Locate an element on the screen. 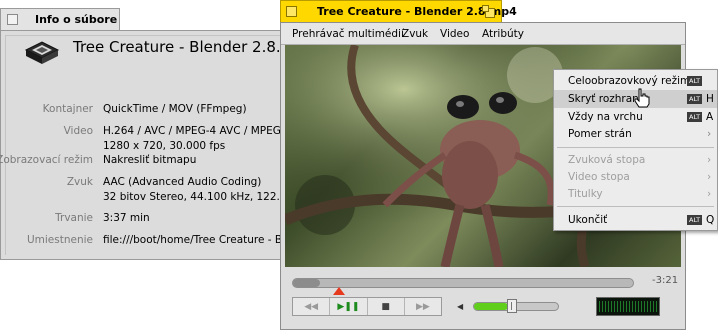 The height and width of the screenshot is (330, 718). row-label-location: Umiestnenie is located at coordinates (59, 240).